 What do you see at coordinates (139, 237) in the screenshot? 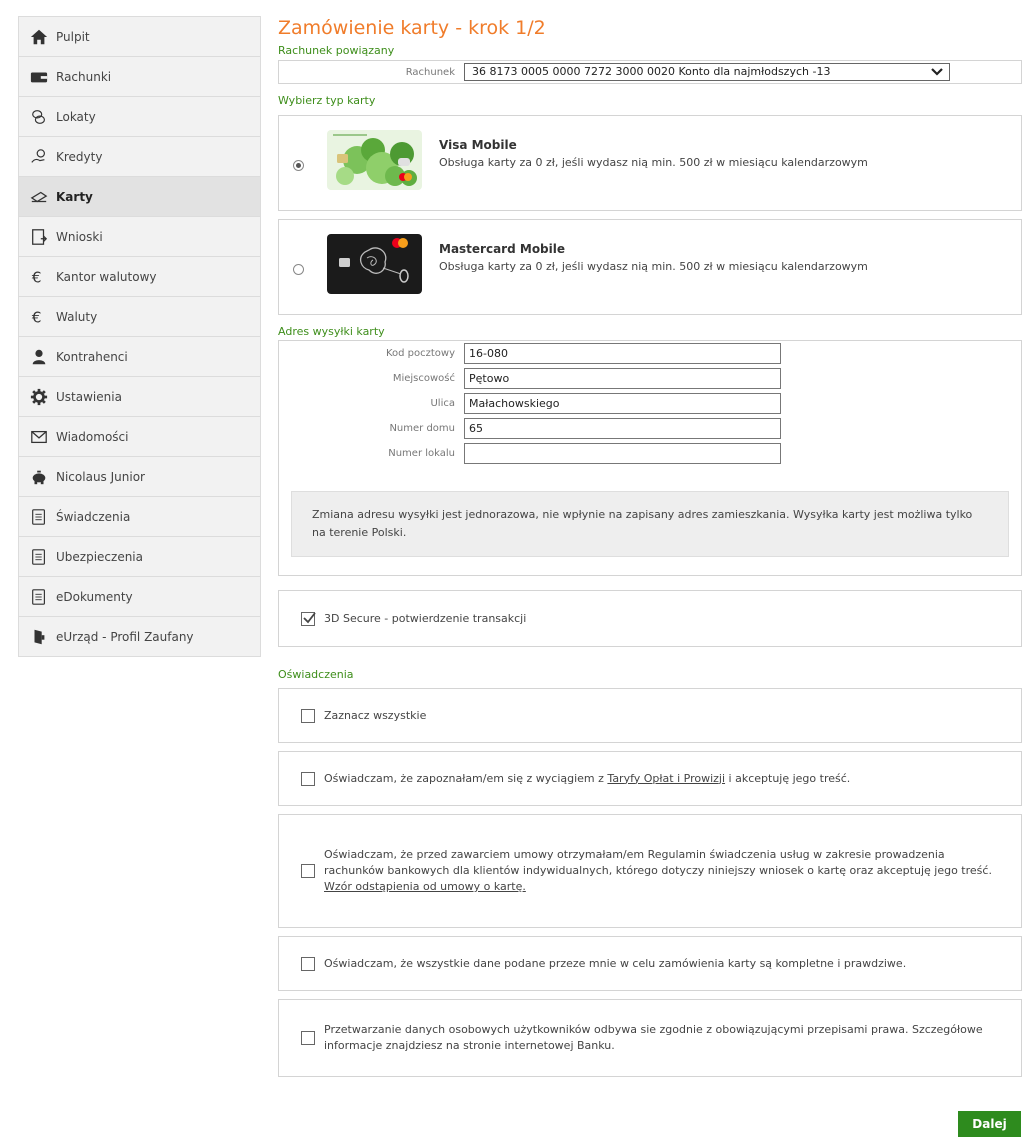
I see `sidebar-item-wnioski: Wnioski` at bounding box center [139, 237].